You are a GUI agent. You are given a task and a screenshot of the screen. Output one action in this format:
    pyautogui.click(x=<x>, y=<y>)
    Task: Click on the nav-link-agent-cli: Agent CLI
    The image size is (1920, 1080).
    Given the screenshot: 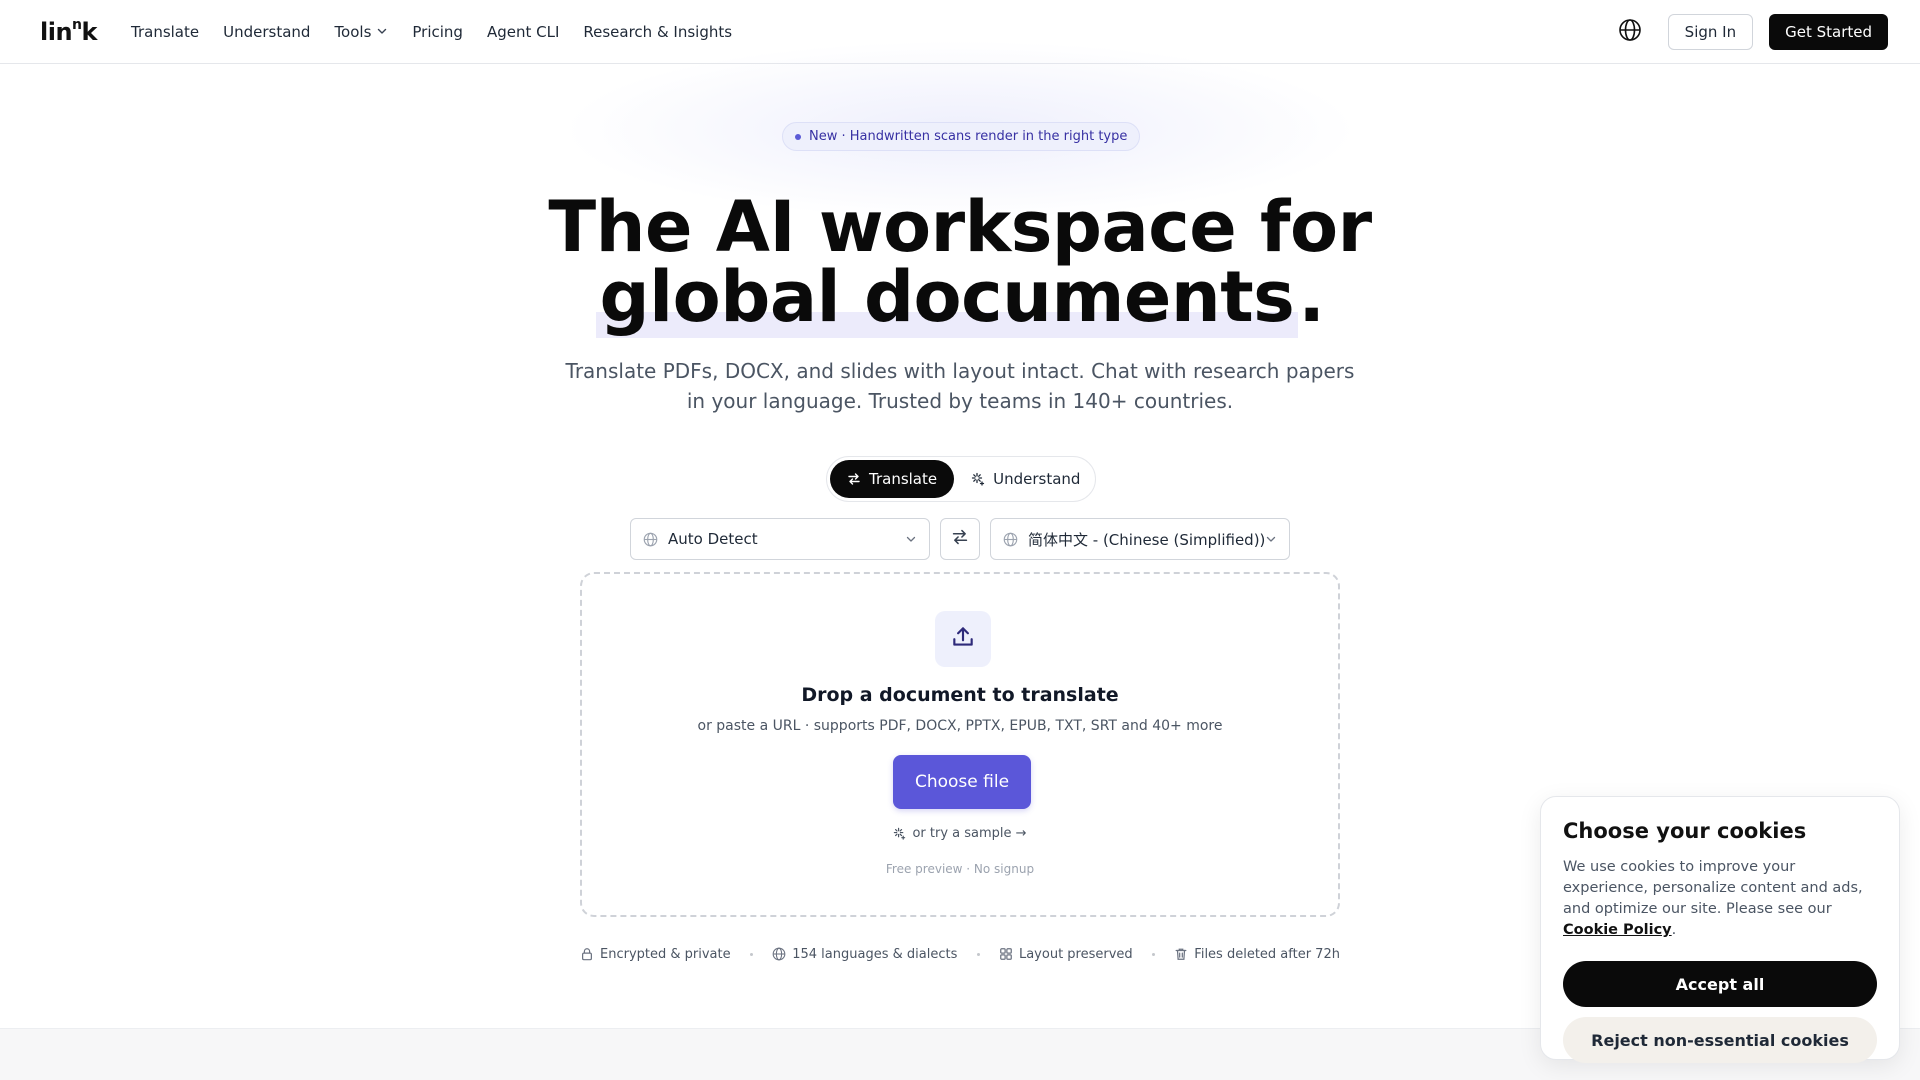 What is the action you would take?
    pyautogui.click(x=523, y=32)
    